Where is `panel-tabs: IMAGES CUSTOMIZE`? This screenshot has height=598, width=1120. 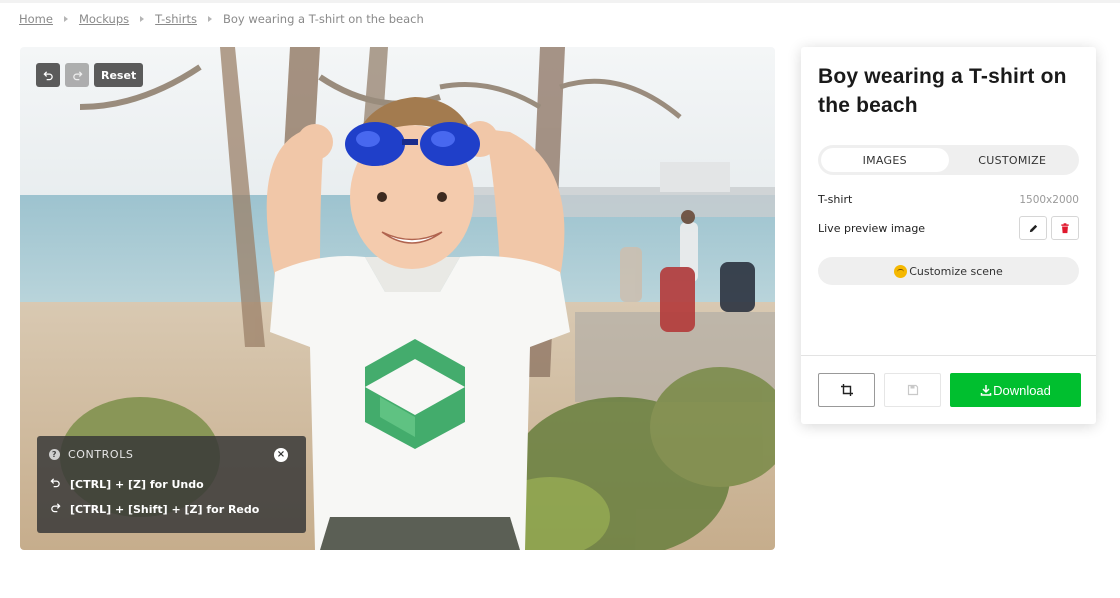 panel-tabs: IMAGES CUSTOMIZE is located at coordinates (948, 160).